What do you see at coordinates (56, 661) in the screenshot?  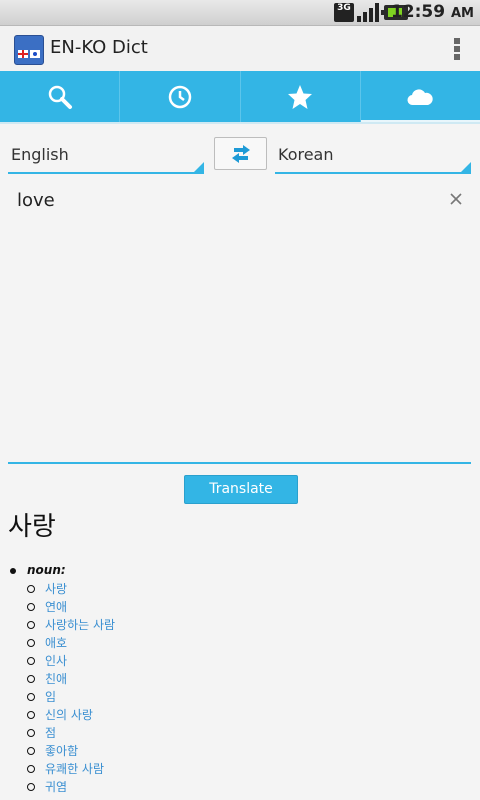 I see `meaning-text: 인사` at bounding box center [56, 661].